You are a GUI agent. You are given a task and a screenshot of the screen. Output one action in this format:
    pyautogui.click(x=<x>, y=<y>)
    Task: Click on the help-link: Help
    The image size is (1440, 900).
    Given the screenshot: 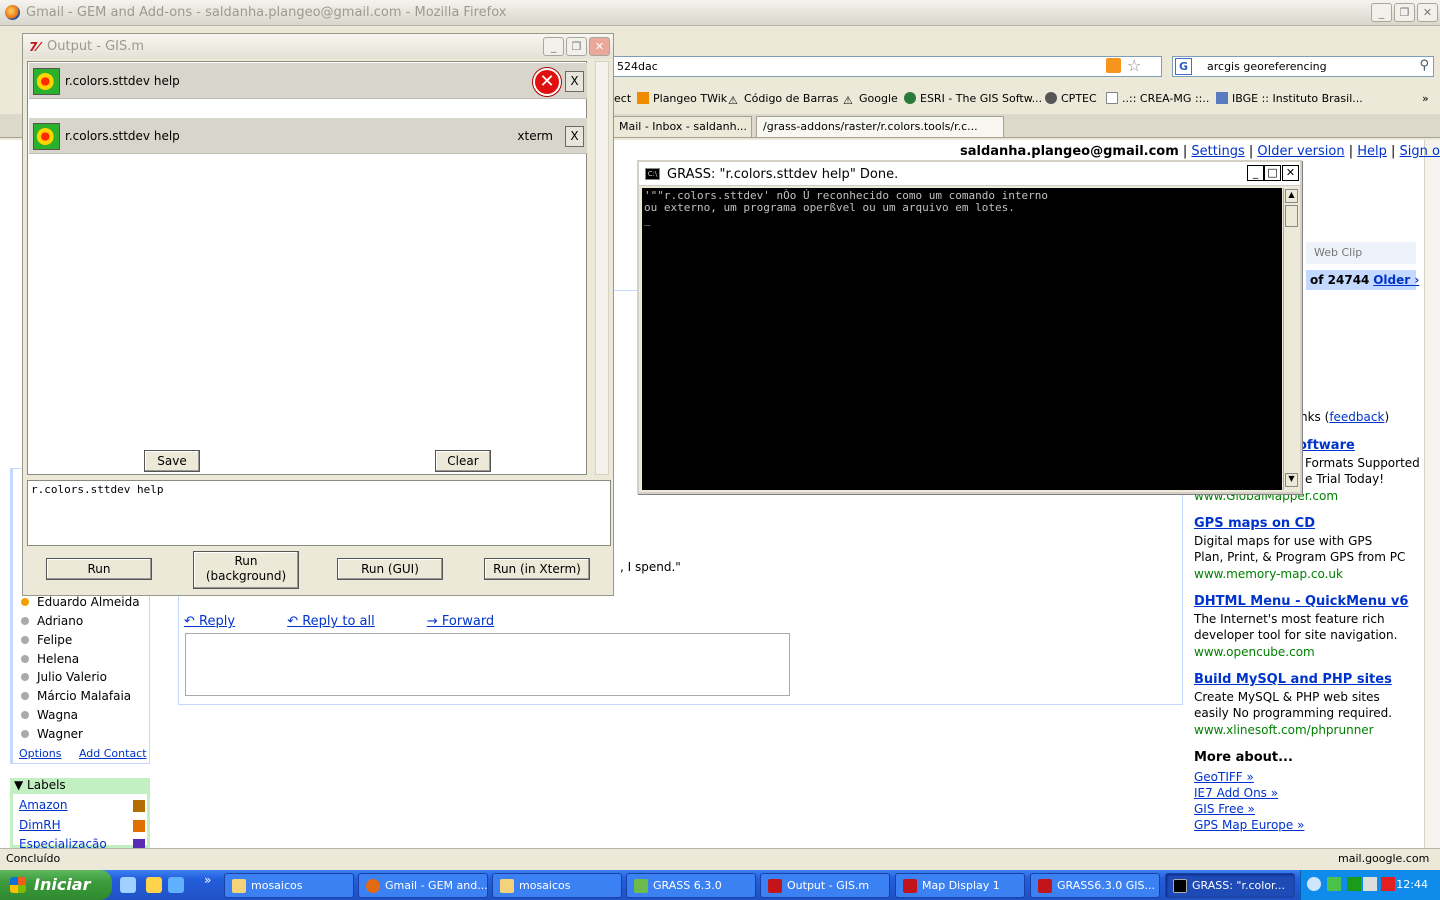 What is the action you would take?
    pyautogui.click(x=1372, y=151)
    